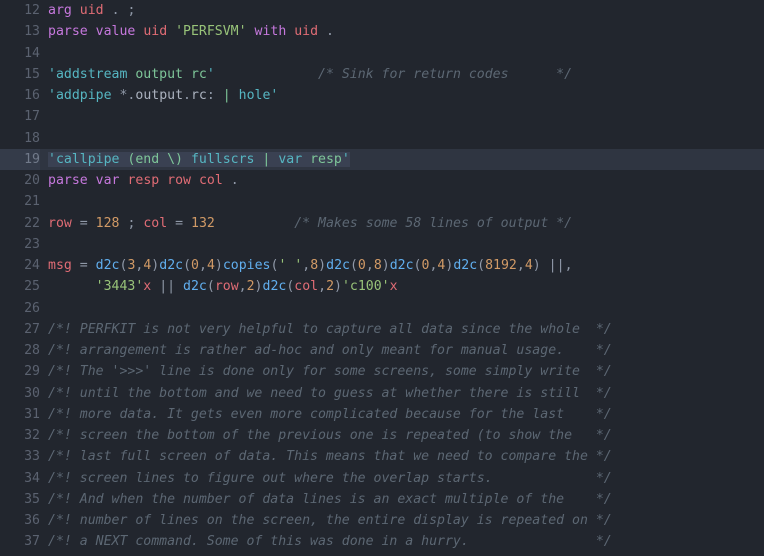 This screenshot has width=764, height=556. What do you see at coordinates (68, 32) in the screenshot?
I see `code-token: parse` at bounding box center [68, 32].